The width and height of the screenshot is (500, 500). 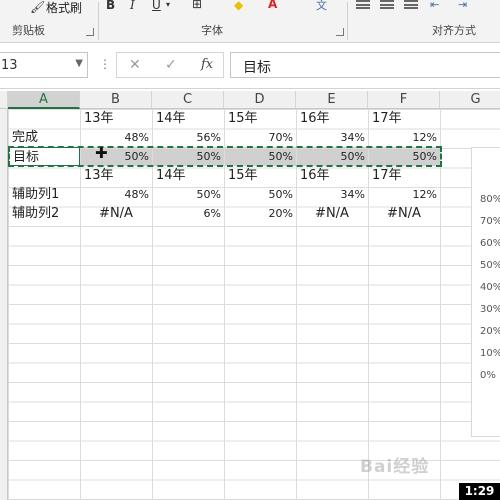 I want to click on y-tick-label: 60%, so click(x=490, y=243).